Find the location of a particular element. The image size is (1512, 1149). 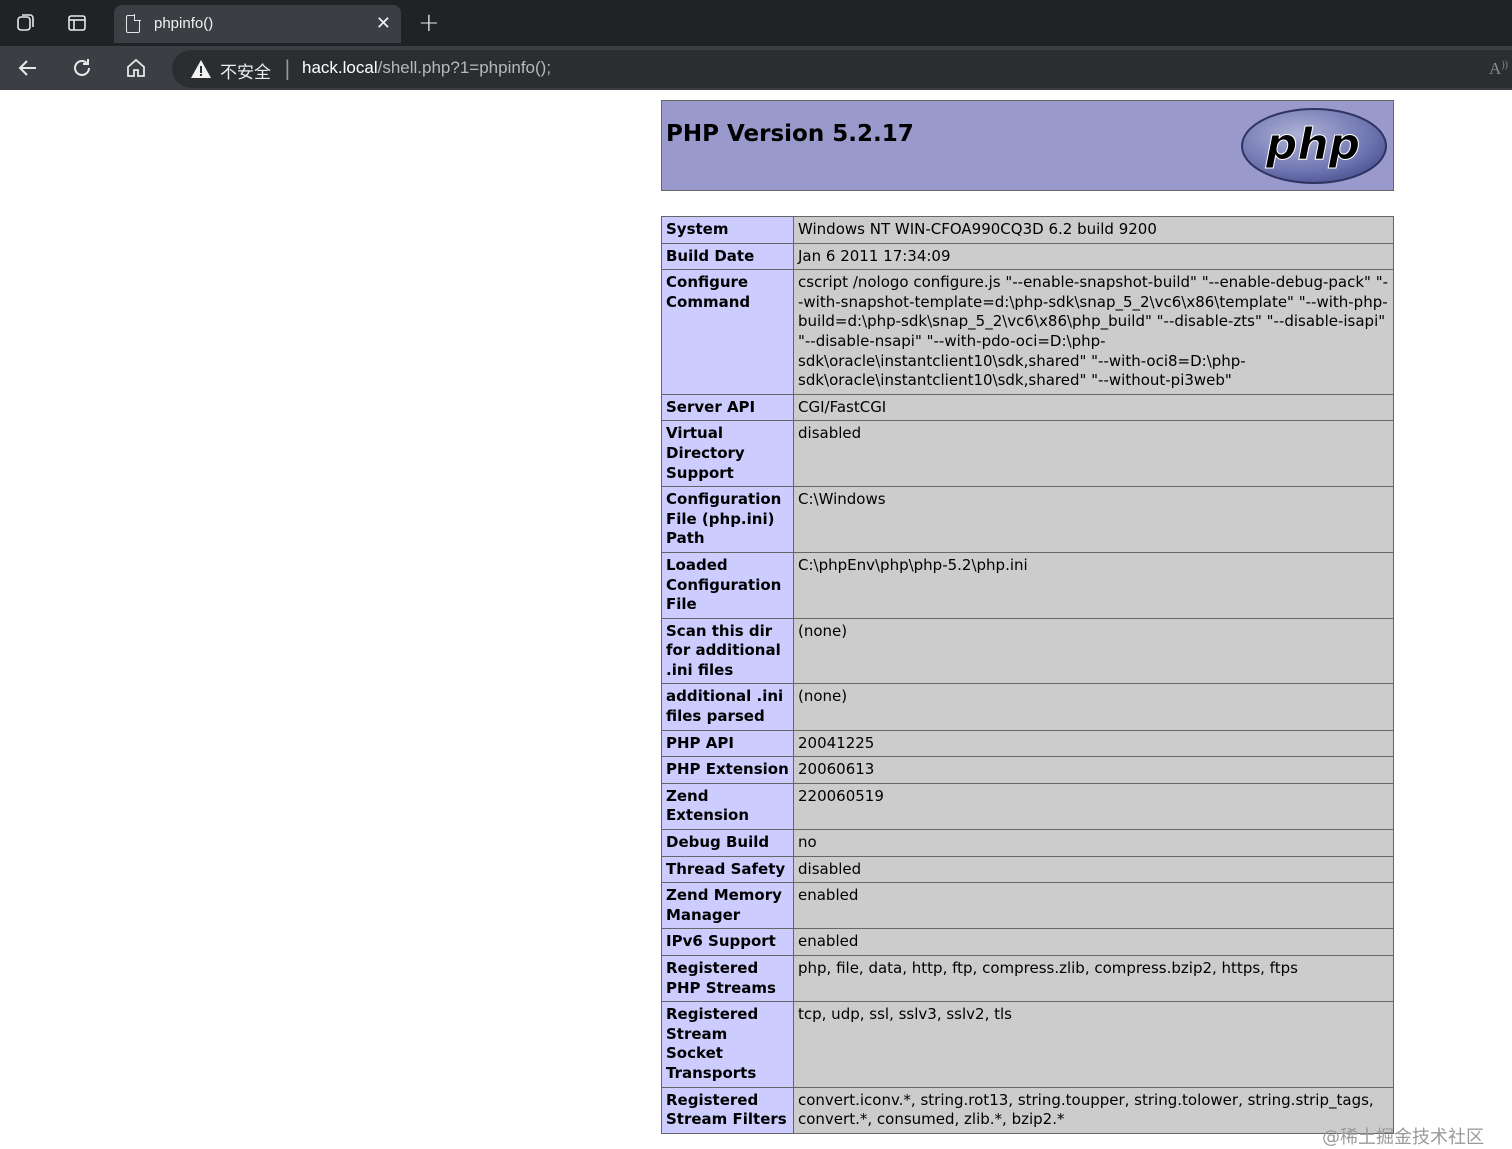

table-row: PHP API 20041225 is located at coordinates (1027, 743).